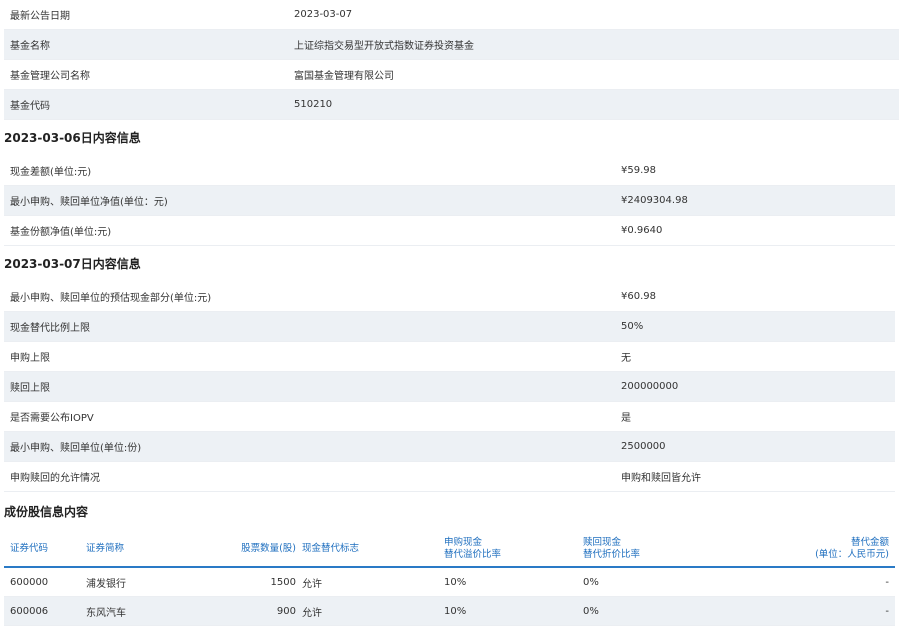 This screenshot has width=899, height=644. I want to click on table-row: 申购上限 无, so click(449, 356).